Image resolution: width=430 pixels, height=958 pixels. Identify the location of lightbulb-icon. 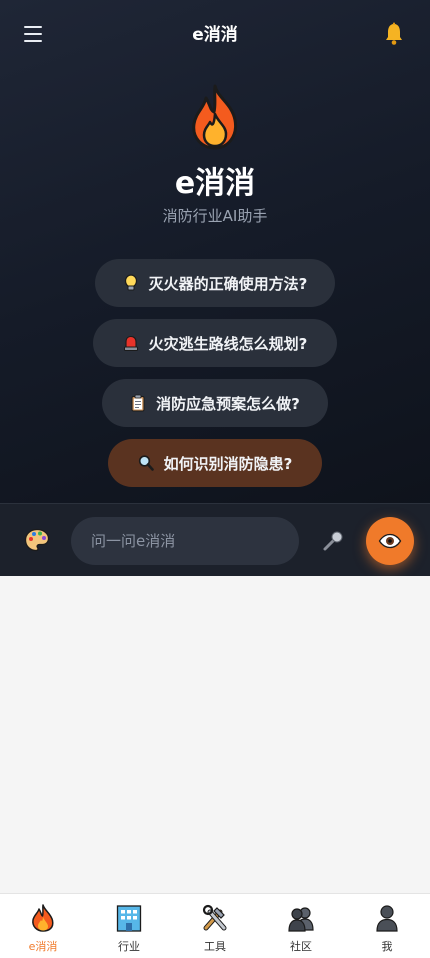
(130, 282).